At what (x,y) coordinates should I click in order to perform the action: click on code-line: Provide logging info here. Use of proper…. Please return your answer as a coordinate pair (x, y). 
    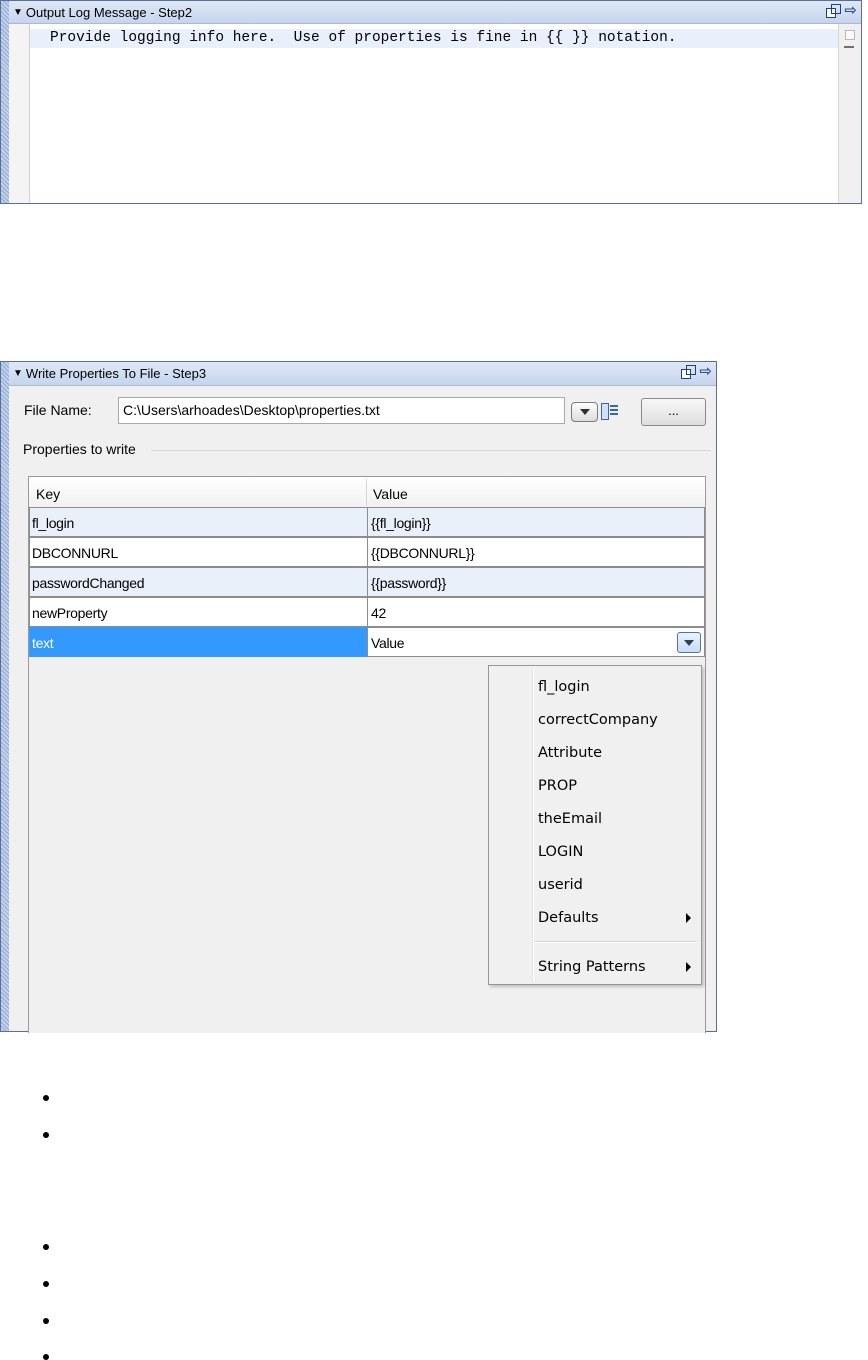
    Looking at the image, I should click on (434, 38).